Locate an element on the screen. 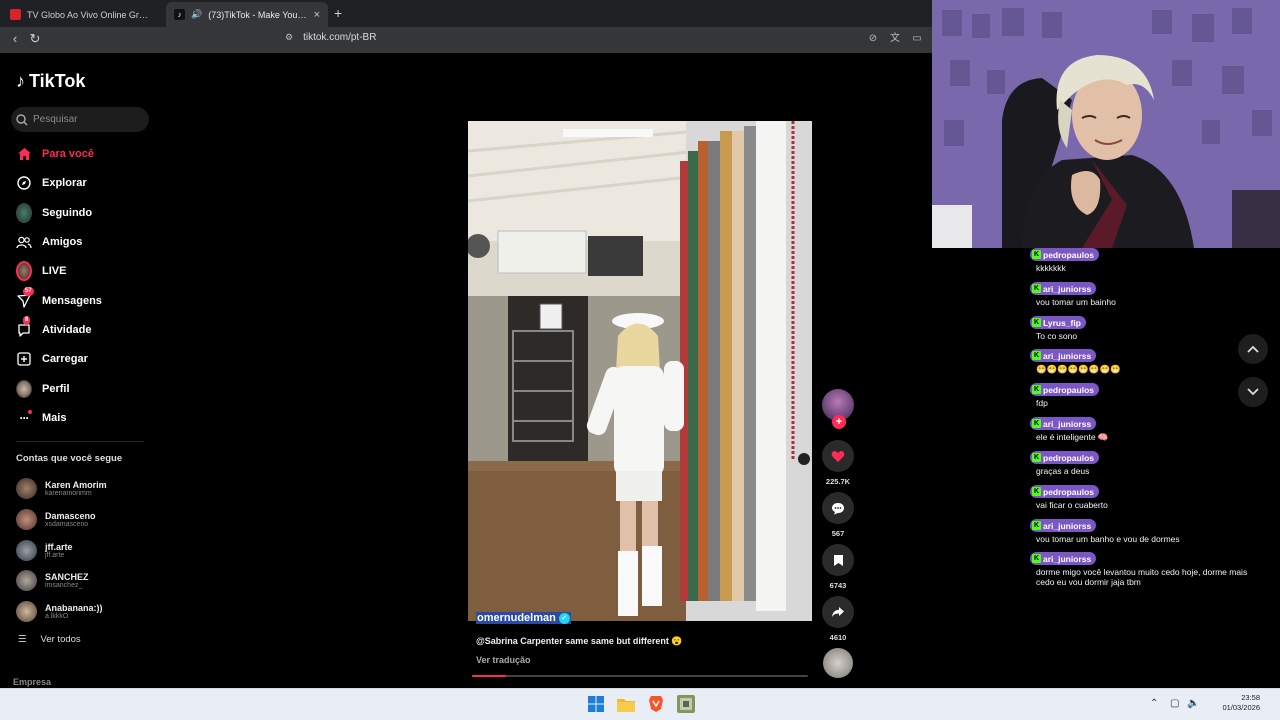 This screenshot has width=1280, height=720. url-field: ⚙ tiktok.com/pt-BR is located at coordinates (330, 37).